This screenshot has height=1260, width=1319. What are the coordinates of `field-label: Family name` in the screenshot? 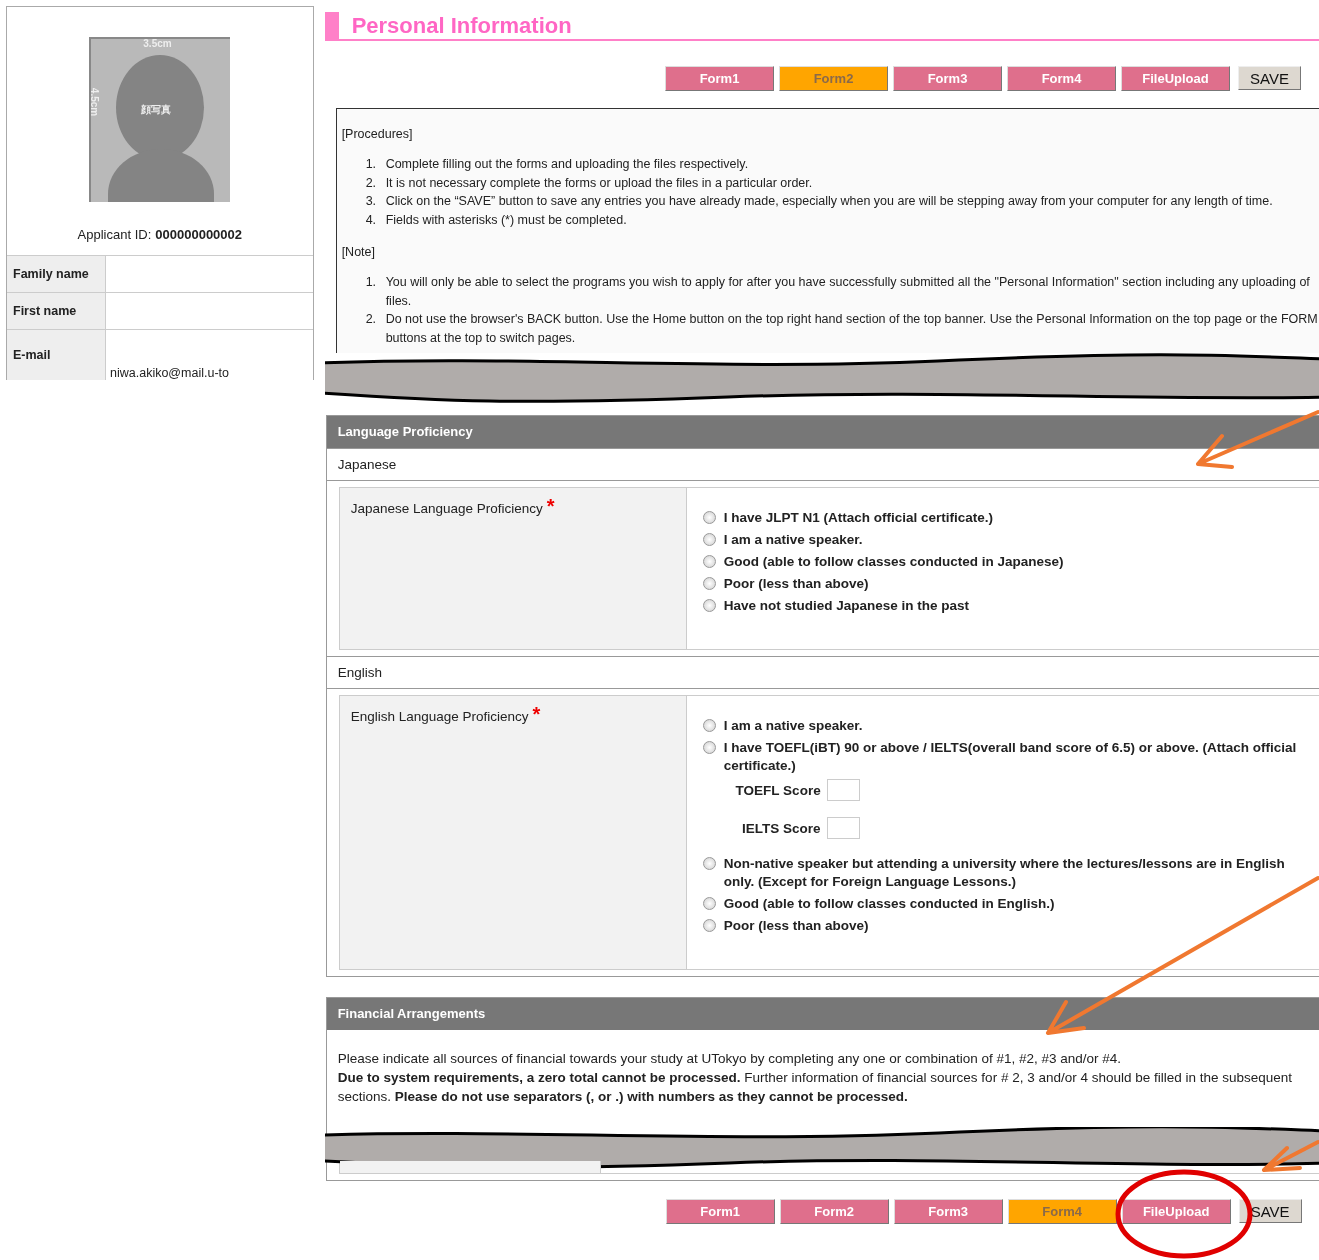 It's located at (56, 274).